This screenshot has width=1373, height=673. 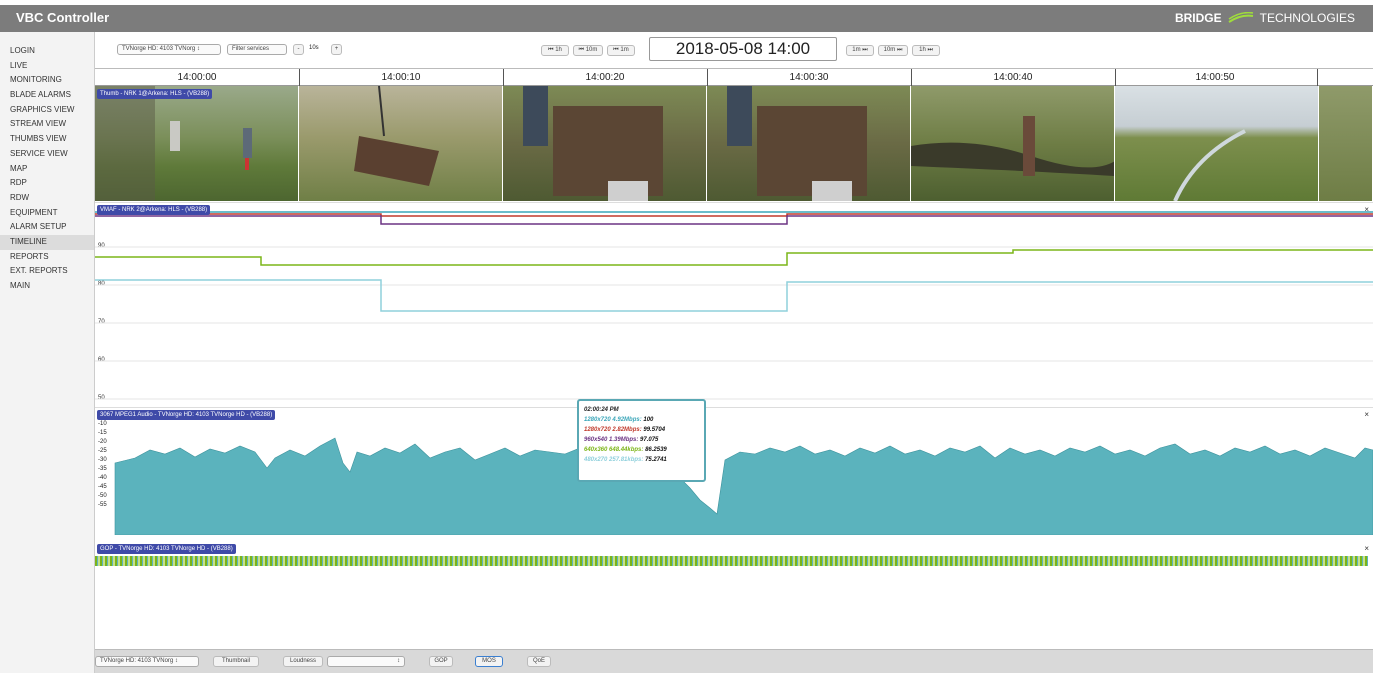 I want to click on tooltip-row-value: 97.075, so click(x=649, y=440).